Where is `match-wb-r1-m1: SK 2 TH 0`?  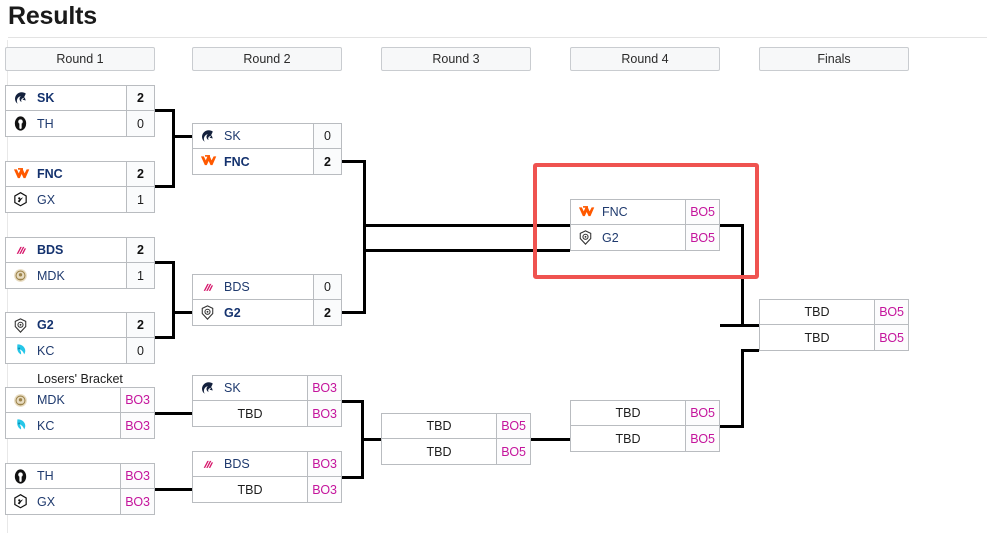 match-wb-r1-m1: SK 2 TH 0 is located at coordinates (80, 111).